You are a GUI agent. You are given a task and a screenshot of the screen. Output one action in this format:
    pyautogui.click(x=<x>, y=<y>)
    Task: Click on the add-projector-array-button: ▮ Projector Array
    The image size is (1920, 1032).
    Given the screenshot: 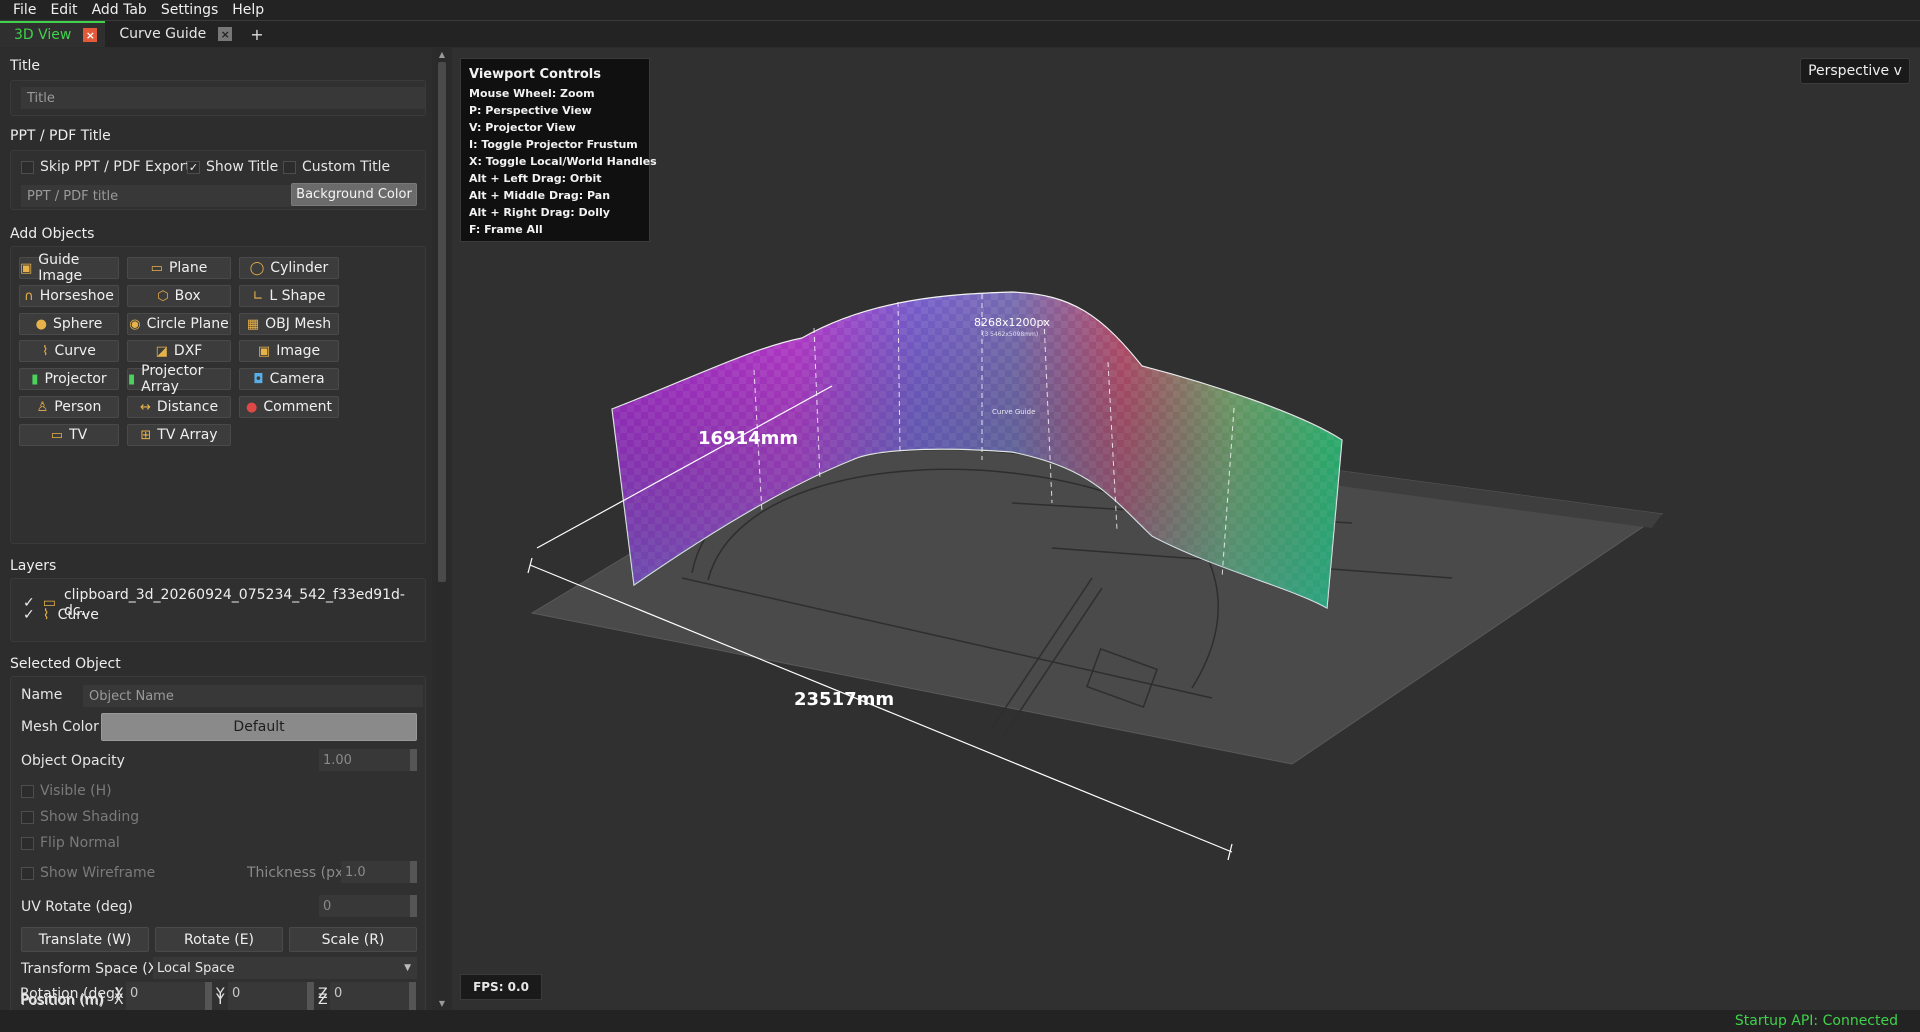 What is the action you would take?
    pyautogui.click(x=179, y=379)
    